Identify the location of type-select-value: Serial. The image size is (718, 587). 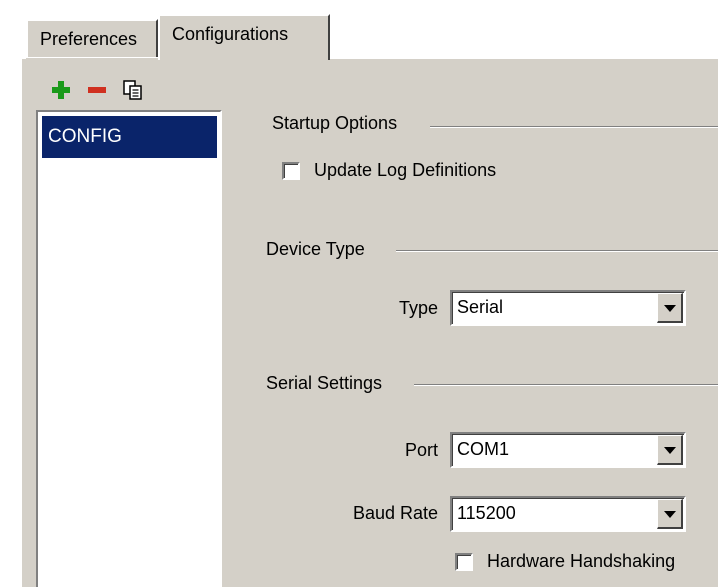
(480, 307).